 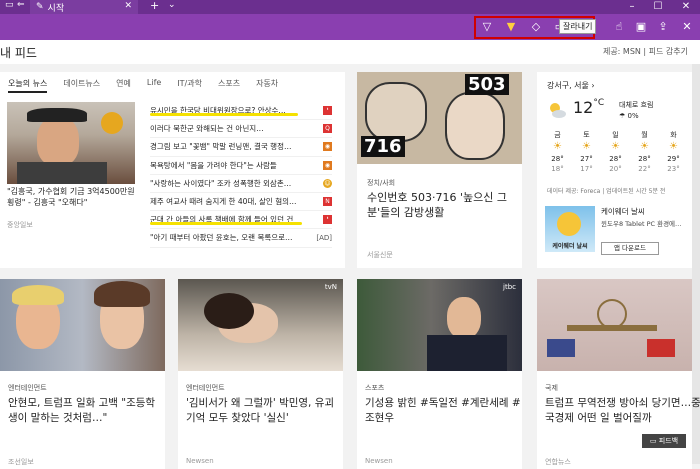 What do you see at coordinates (350, 7) in the screenshot?
I see `title-bar: ▭ ⇐ ✎ 시작 ✕ + ⌄ – ☐ ✕` at bounding box center [350, 7].